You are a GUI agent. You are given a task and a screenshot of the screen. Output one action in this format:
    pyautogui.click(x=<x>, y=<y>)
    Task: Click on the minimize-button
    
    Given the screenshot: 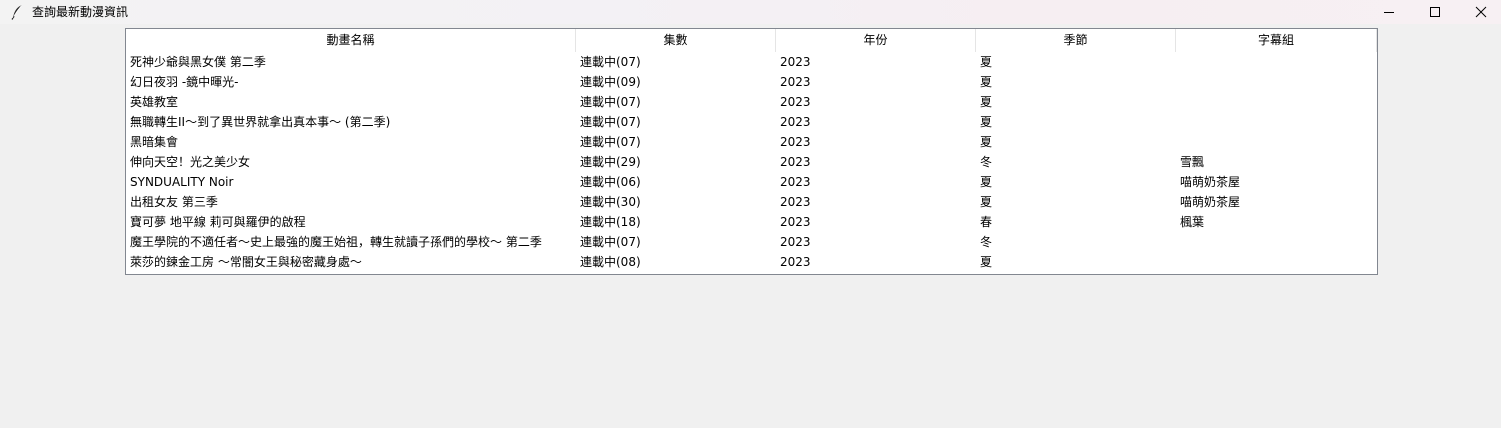 What is the action you would take?
    pyautogui.click(x=1389, y=12)
    